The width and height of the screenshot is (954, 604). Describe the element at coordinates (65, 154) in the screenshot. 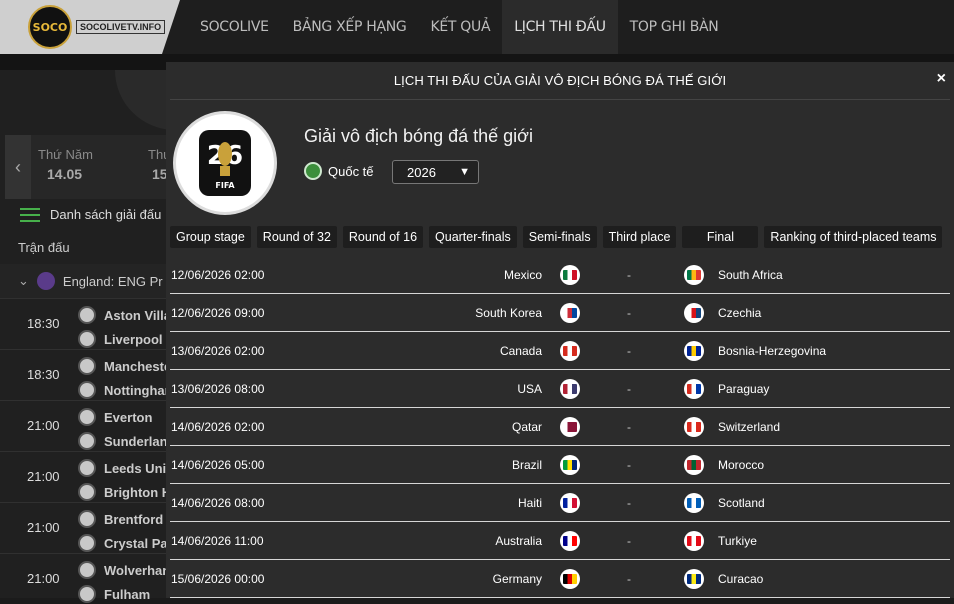

I see `date-day-label: Thứ Năm` at that location.